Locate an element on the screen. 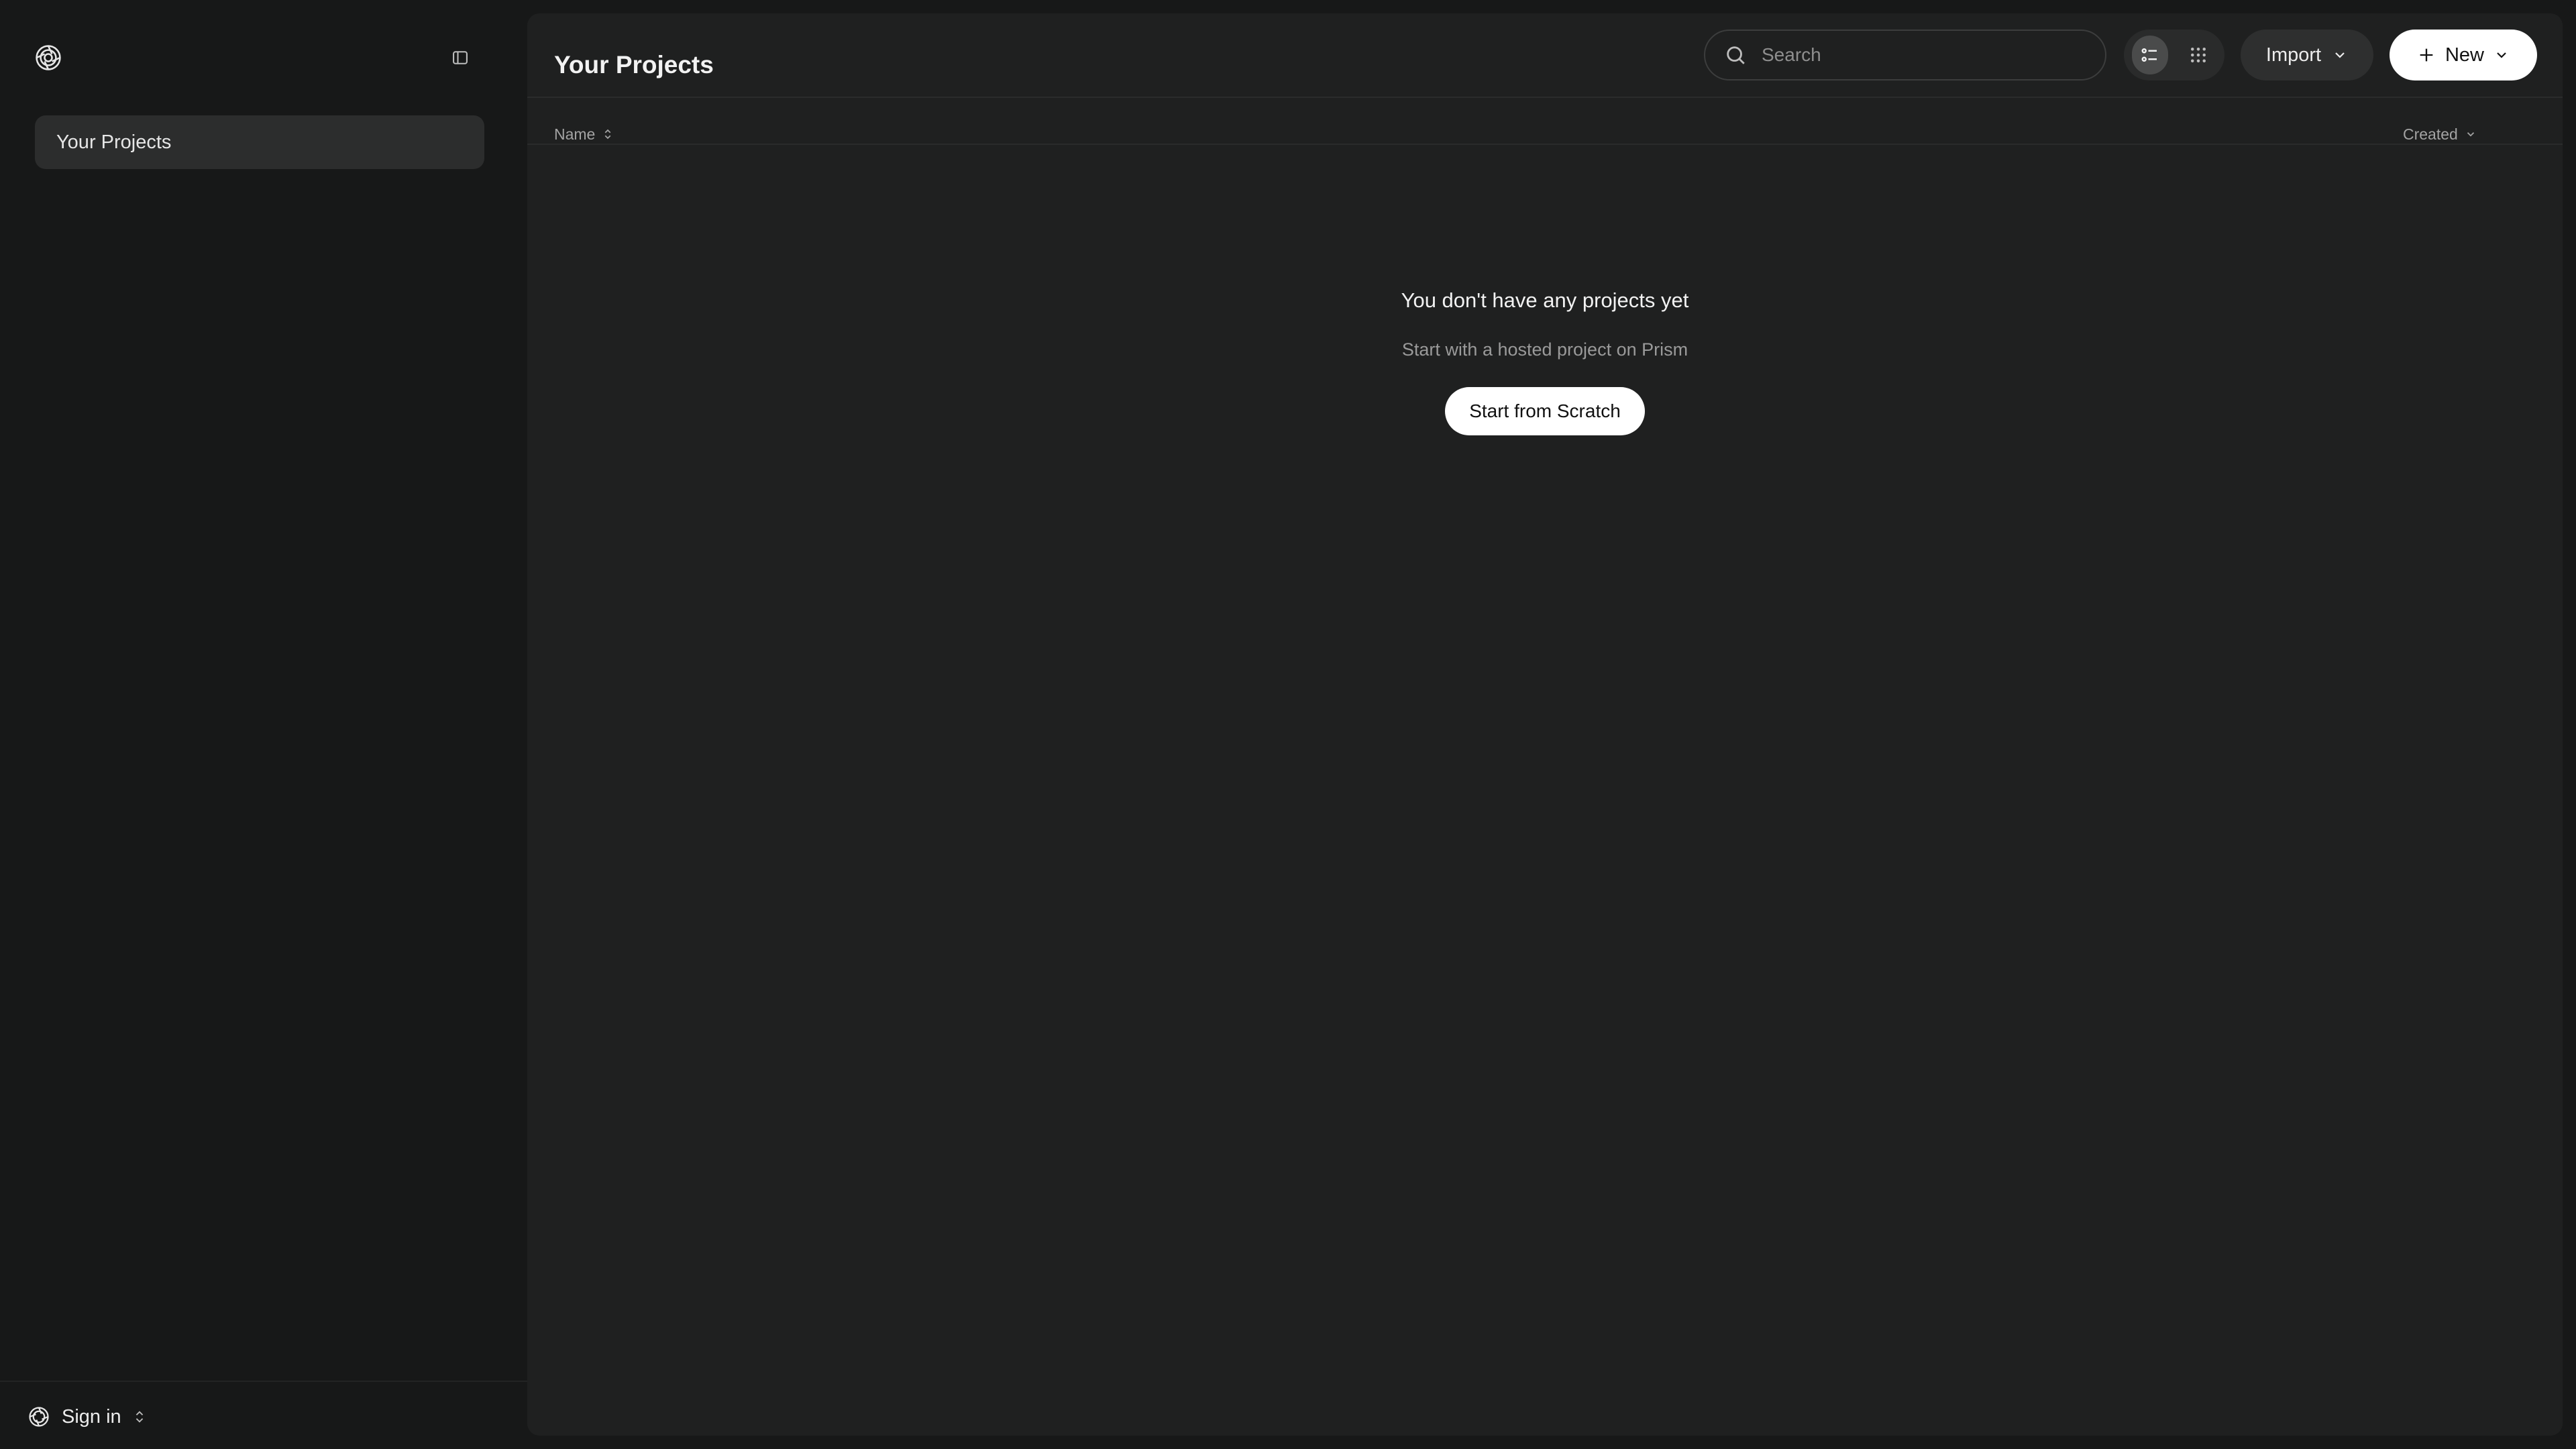  column-created-label: Created is located at coordinates (2430, 134).